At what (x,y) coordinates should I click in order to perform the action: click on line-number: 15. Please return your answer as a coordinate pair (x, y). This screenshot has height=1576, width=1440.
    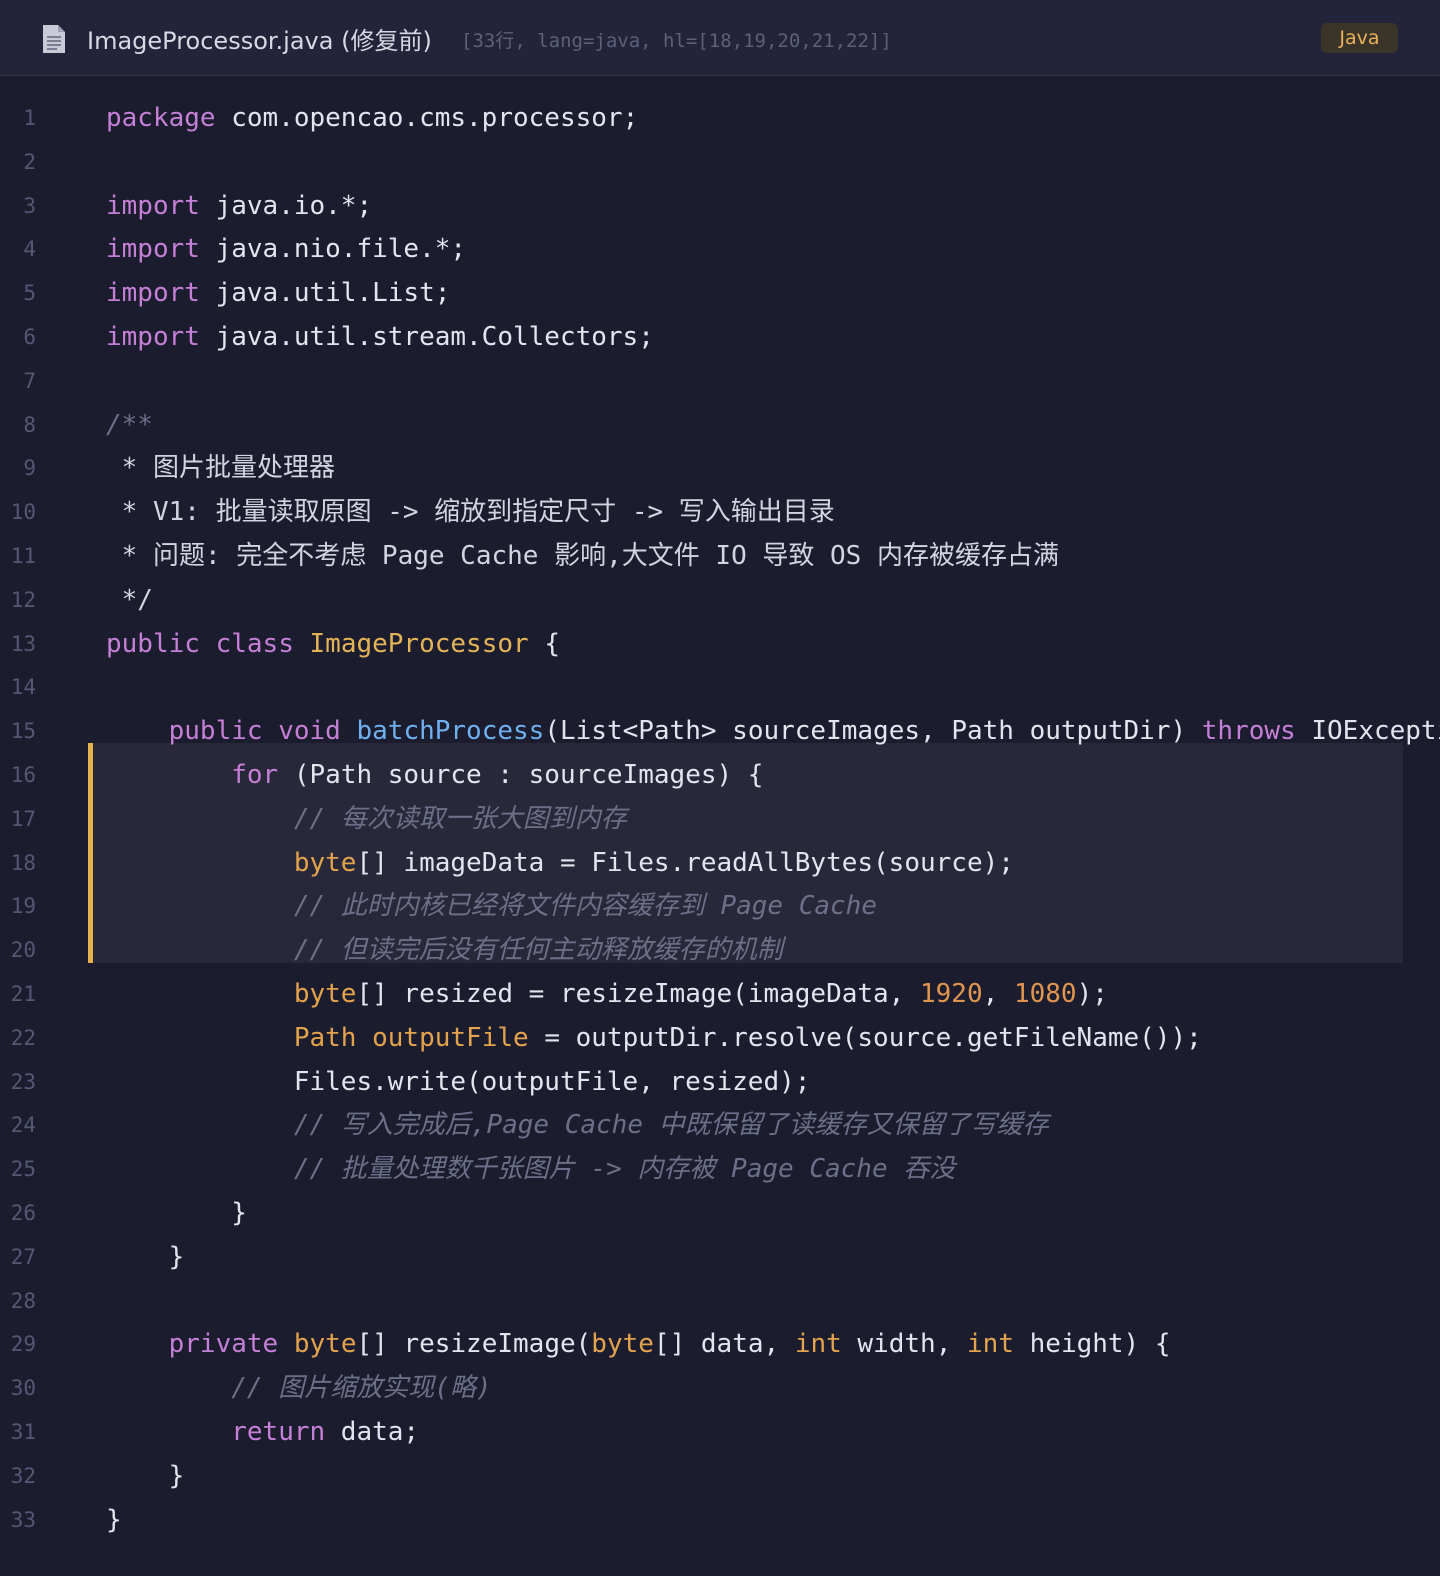
    Looking at the image, I should click on (23, 731).